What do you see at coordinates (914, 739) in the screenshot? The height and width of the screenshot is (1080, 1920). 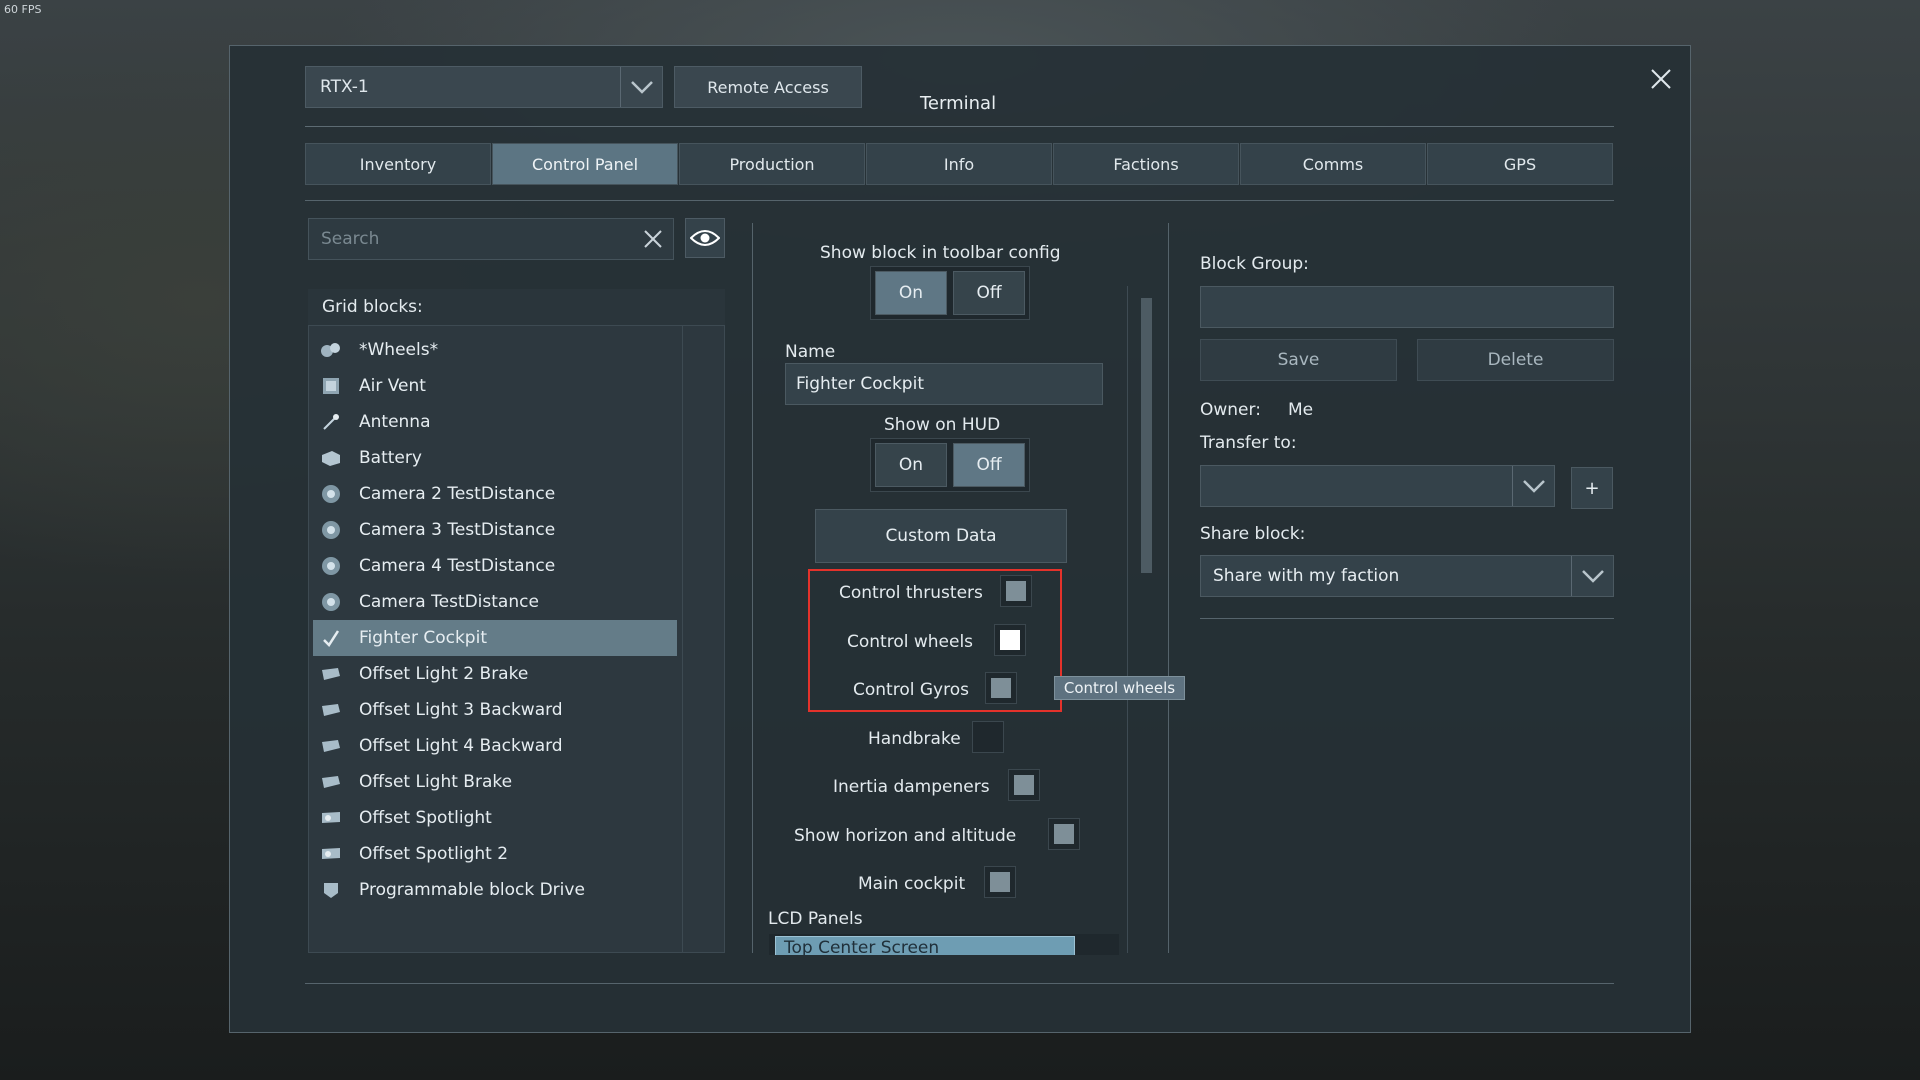 I see `handbrake-label: Handbrake` at bounding box center [914, 739].